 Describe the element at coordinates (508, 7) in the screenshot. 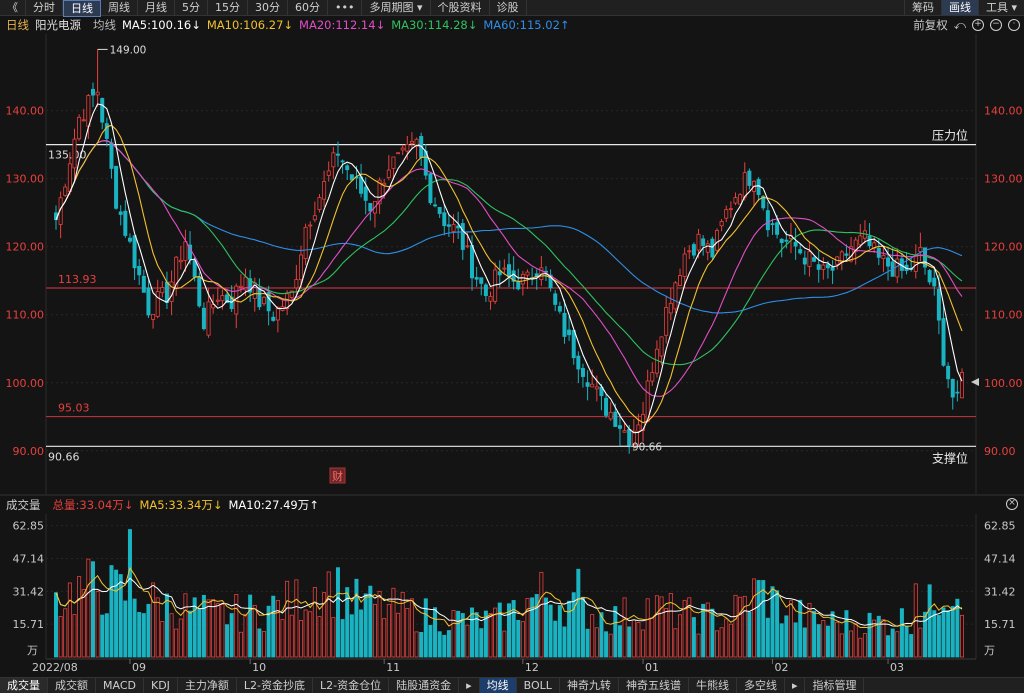

I see `period-tab-11: 诊股` at that location.